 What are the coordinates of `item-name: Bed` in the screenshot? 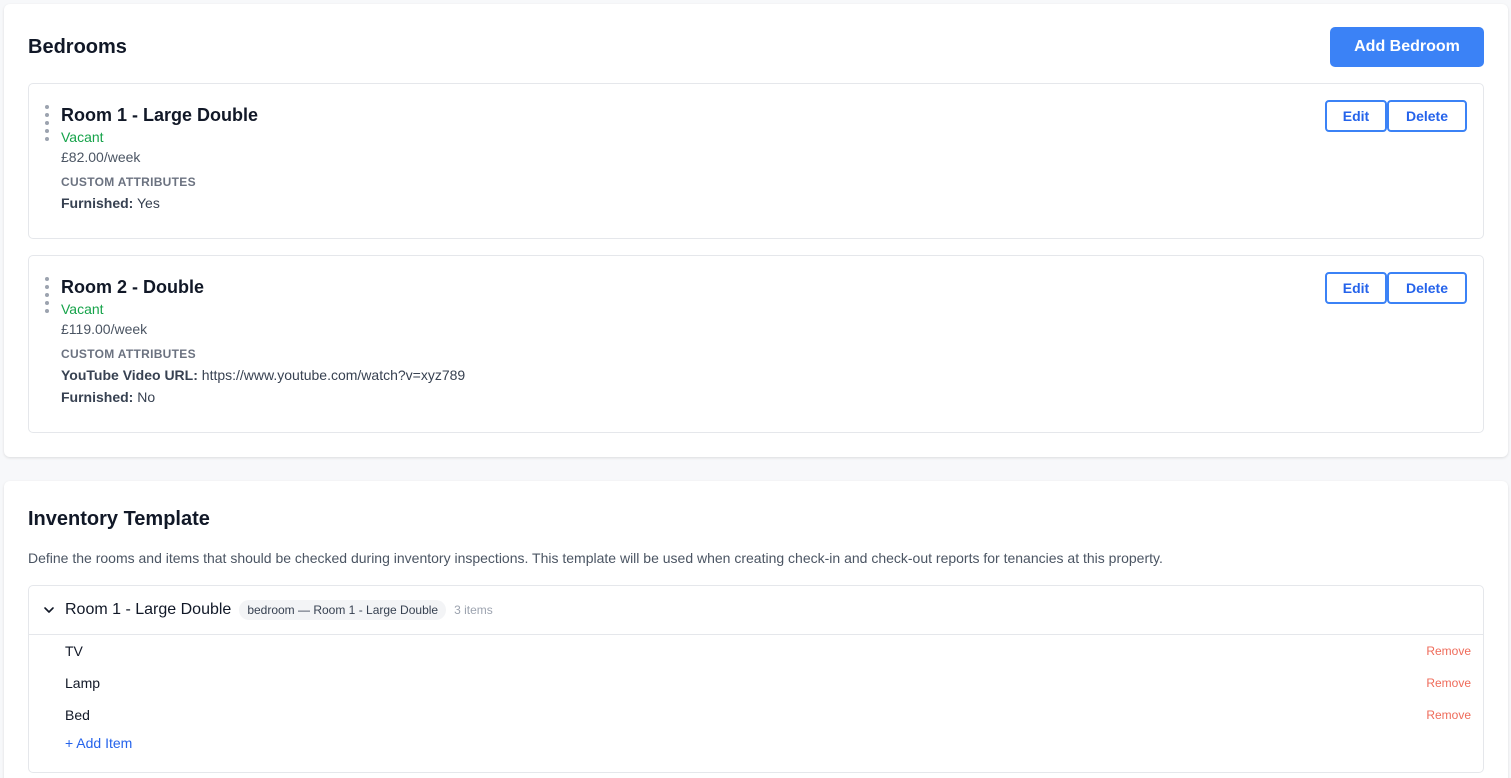 It's located at (77, 715).